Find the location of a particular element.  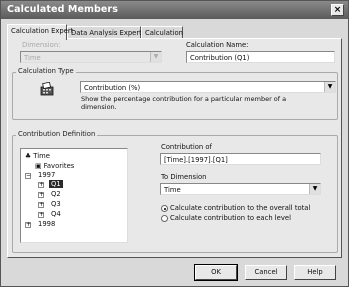

tree-item-favorites: ▣ Favorites is located at coordinates (54, 166).